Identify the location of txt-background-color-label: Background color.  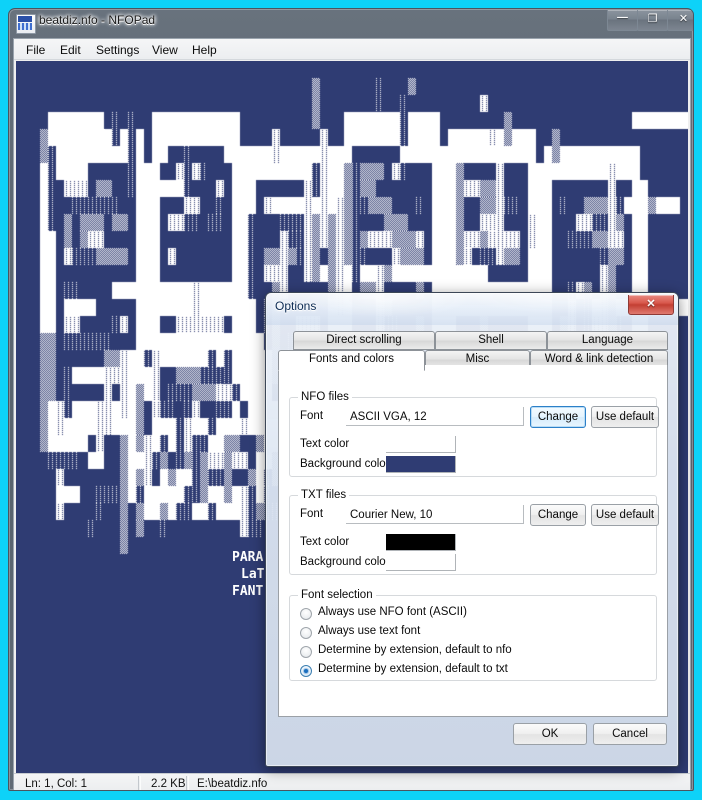
(345, 562).